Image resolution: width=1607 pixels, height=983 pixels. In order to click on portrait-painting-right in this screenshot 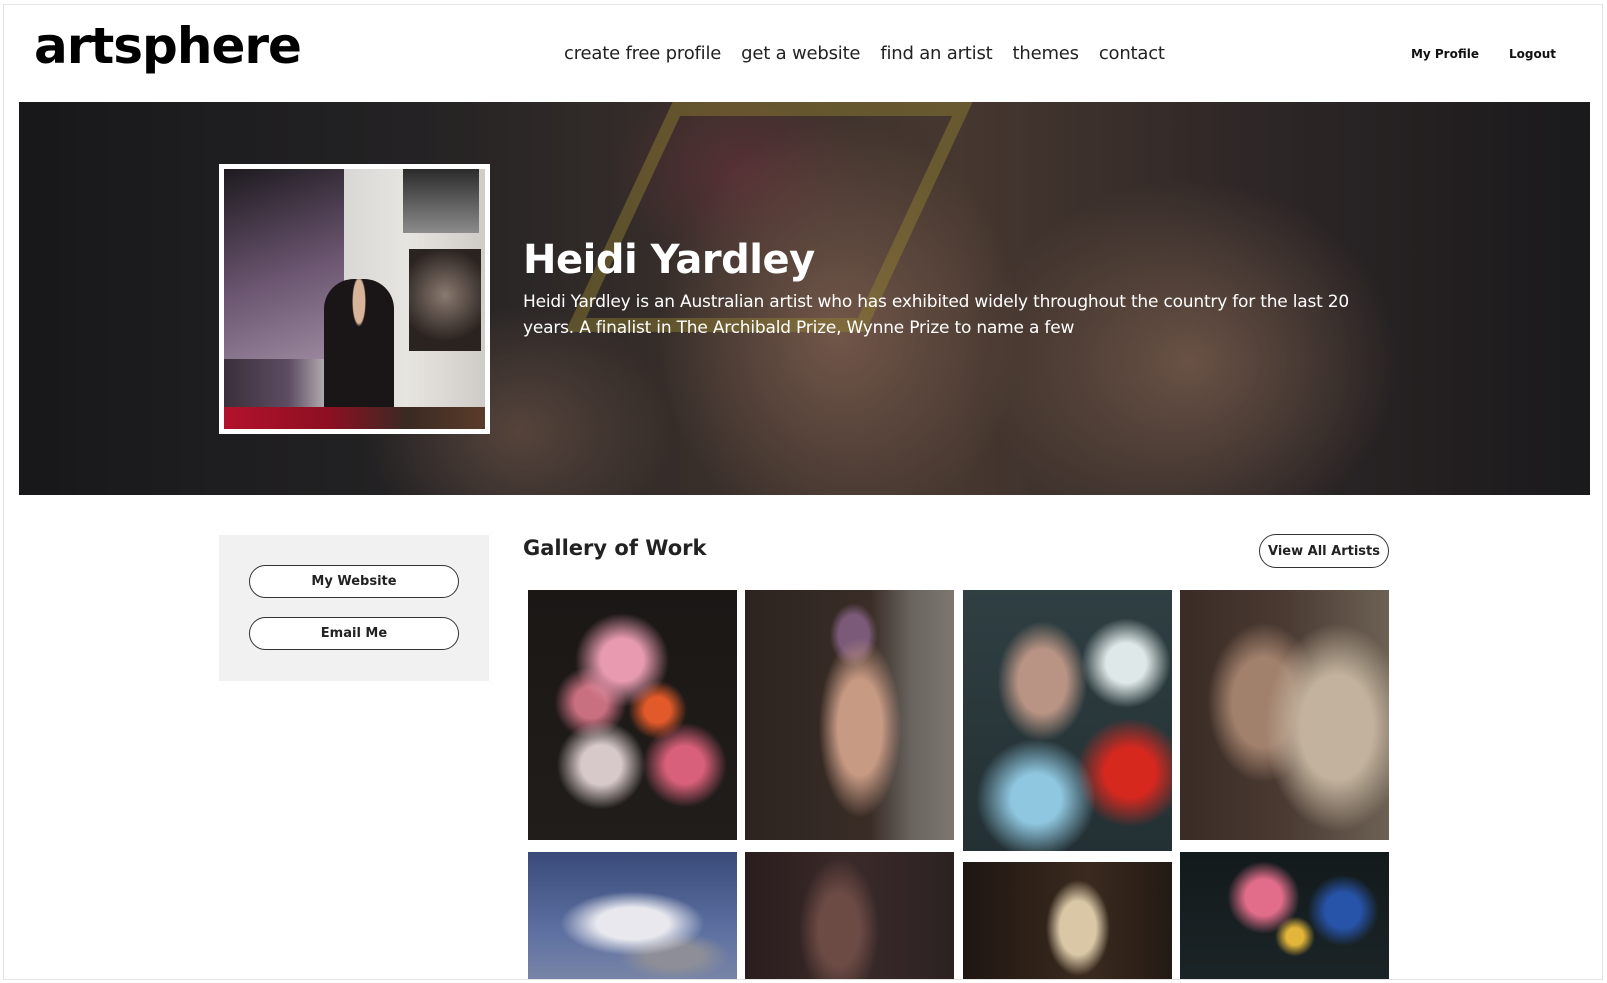, I will do `click(445, 300)`.